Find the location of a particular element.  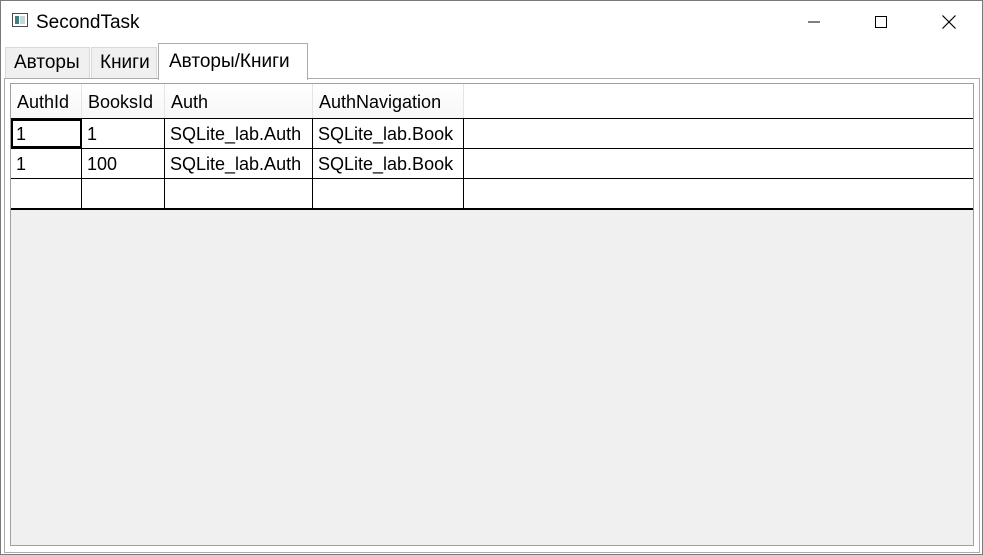

close-icon is located at coordinates (949, 22).